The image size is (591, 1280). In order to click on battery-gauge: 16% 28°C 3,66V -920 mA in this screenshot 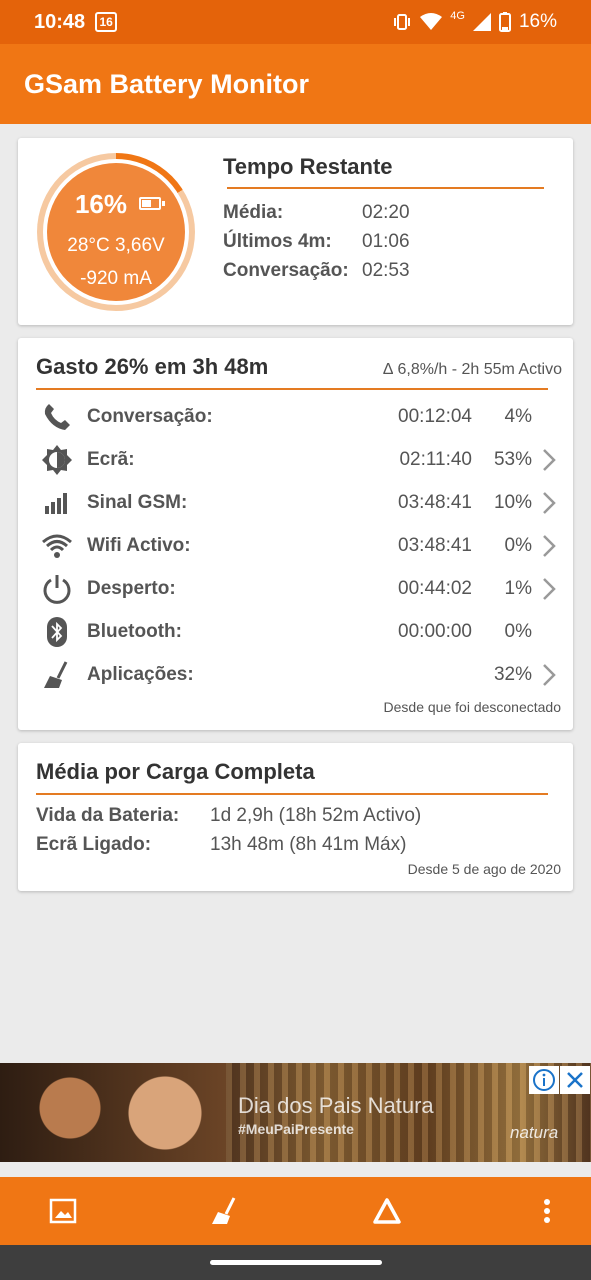, I will do `click(116, 232)`.